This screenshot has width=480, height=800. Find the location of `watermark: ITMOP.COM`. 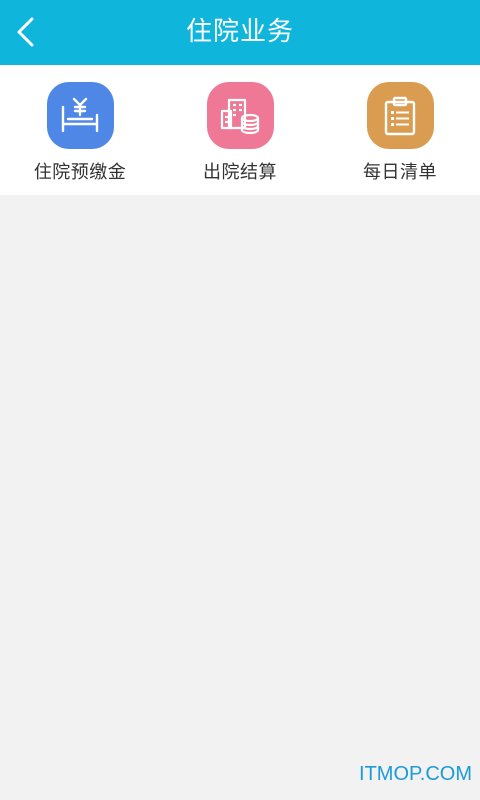

watermark: ITMOP.COM is located at coordinates (415, 774).